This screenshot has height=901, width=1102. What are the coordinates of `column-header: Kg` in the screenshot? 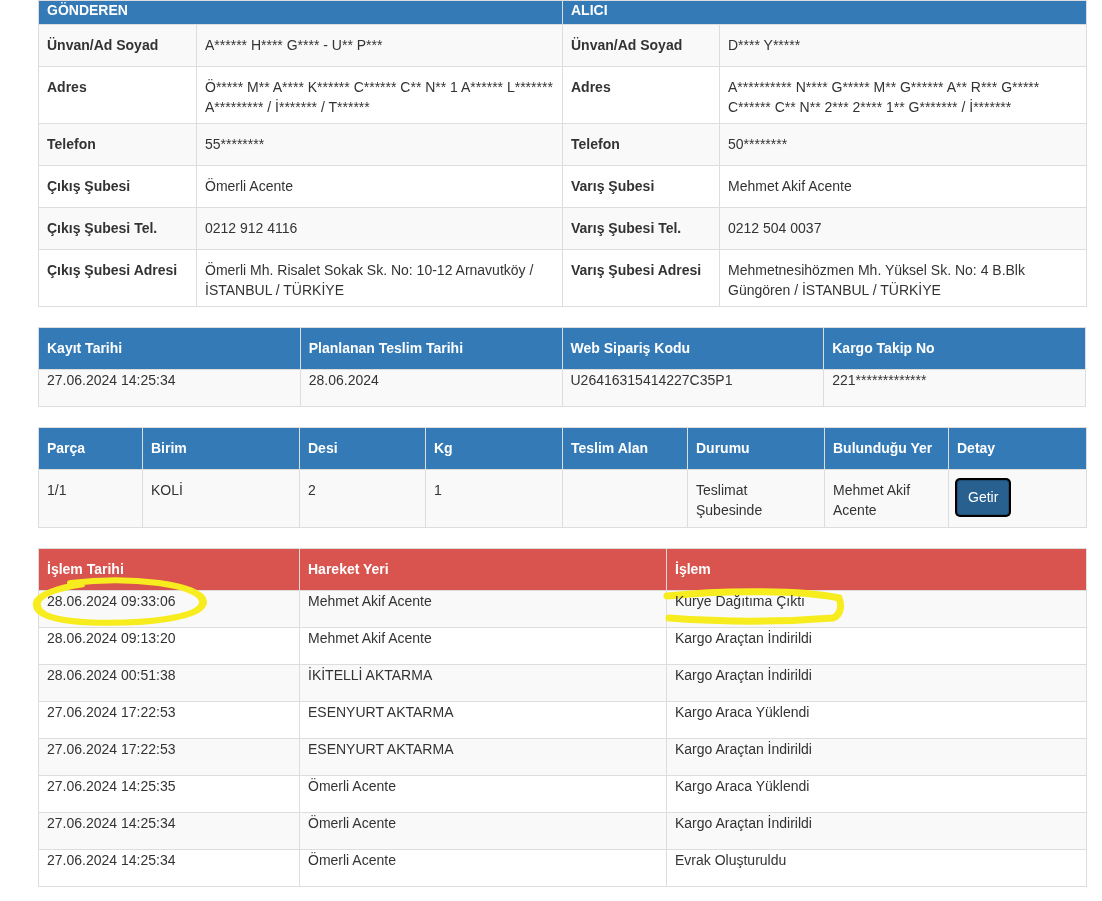 It's located at (443, 448).